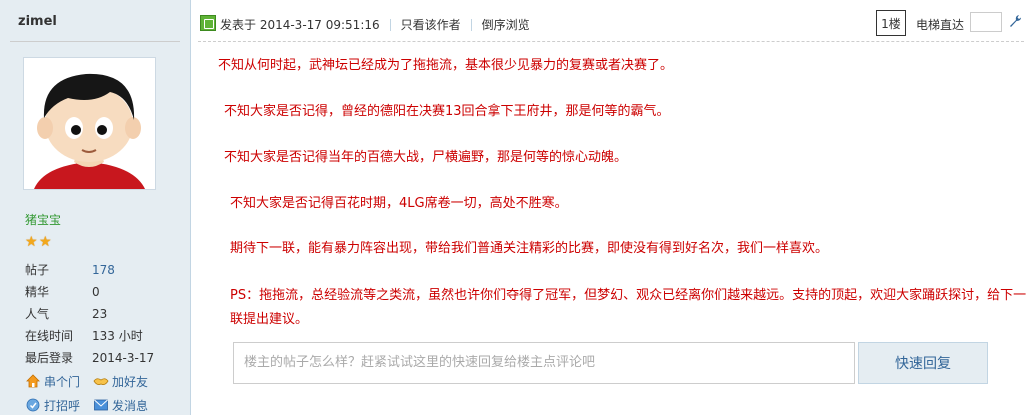 Image resolution: width=1029 pixels, height=417 pixels. What do you see at coordinates (891, 23) in the screenshot?
I see `floor-number: 1楼` at bounding box center [891, 23].